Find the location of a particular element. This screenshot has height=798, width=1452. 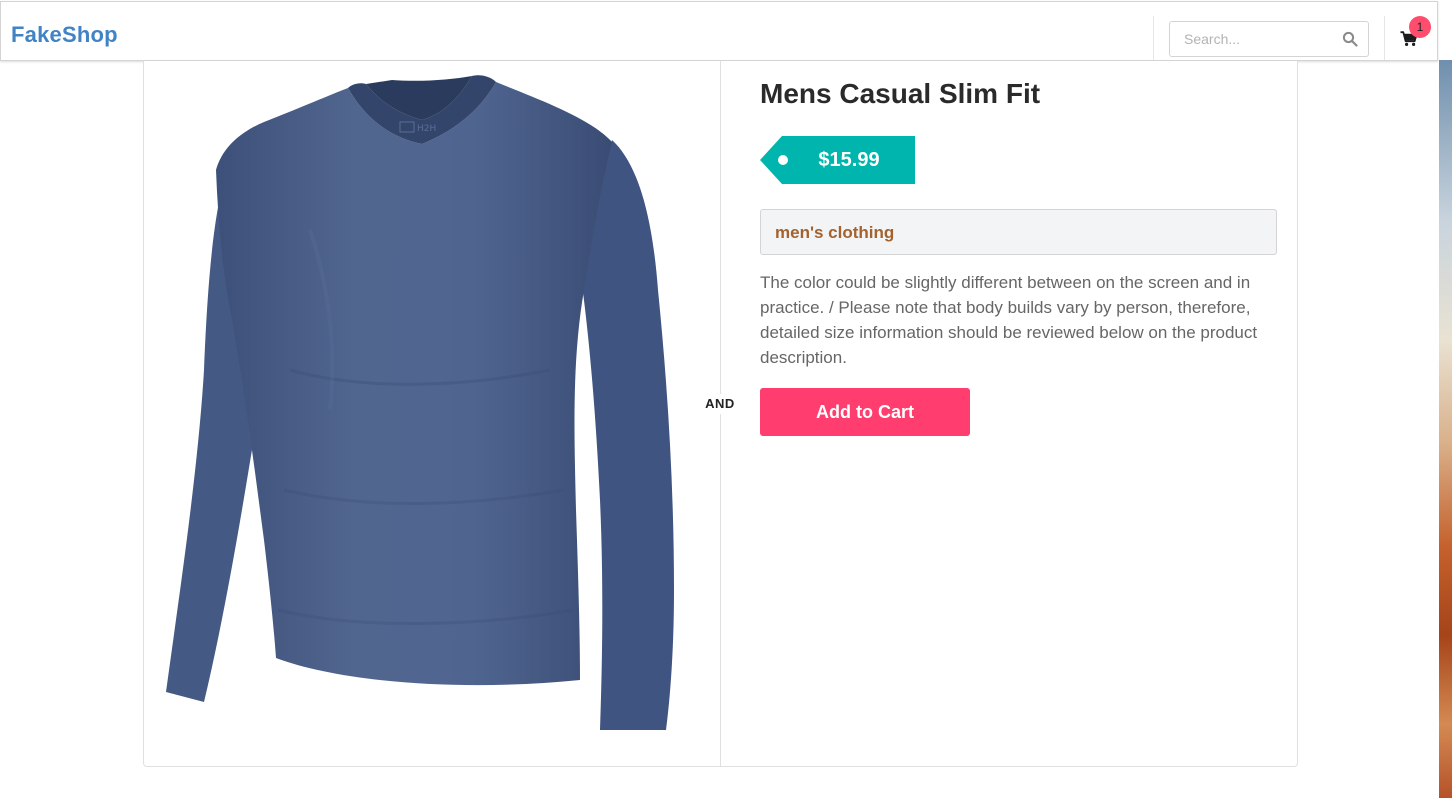

category-label: men's clothing is located at coordinates (1018, 232).